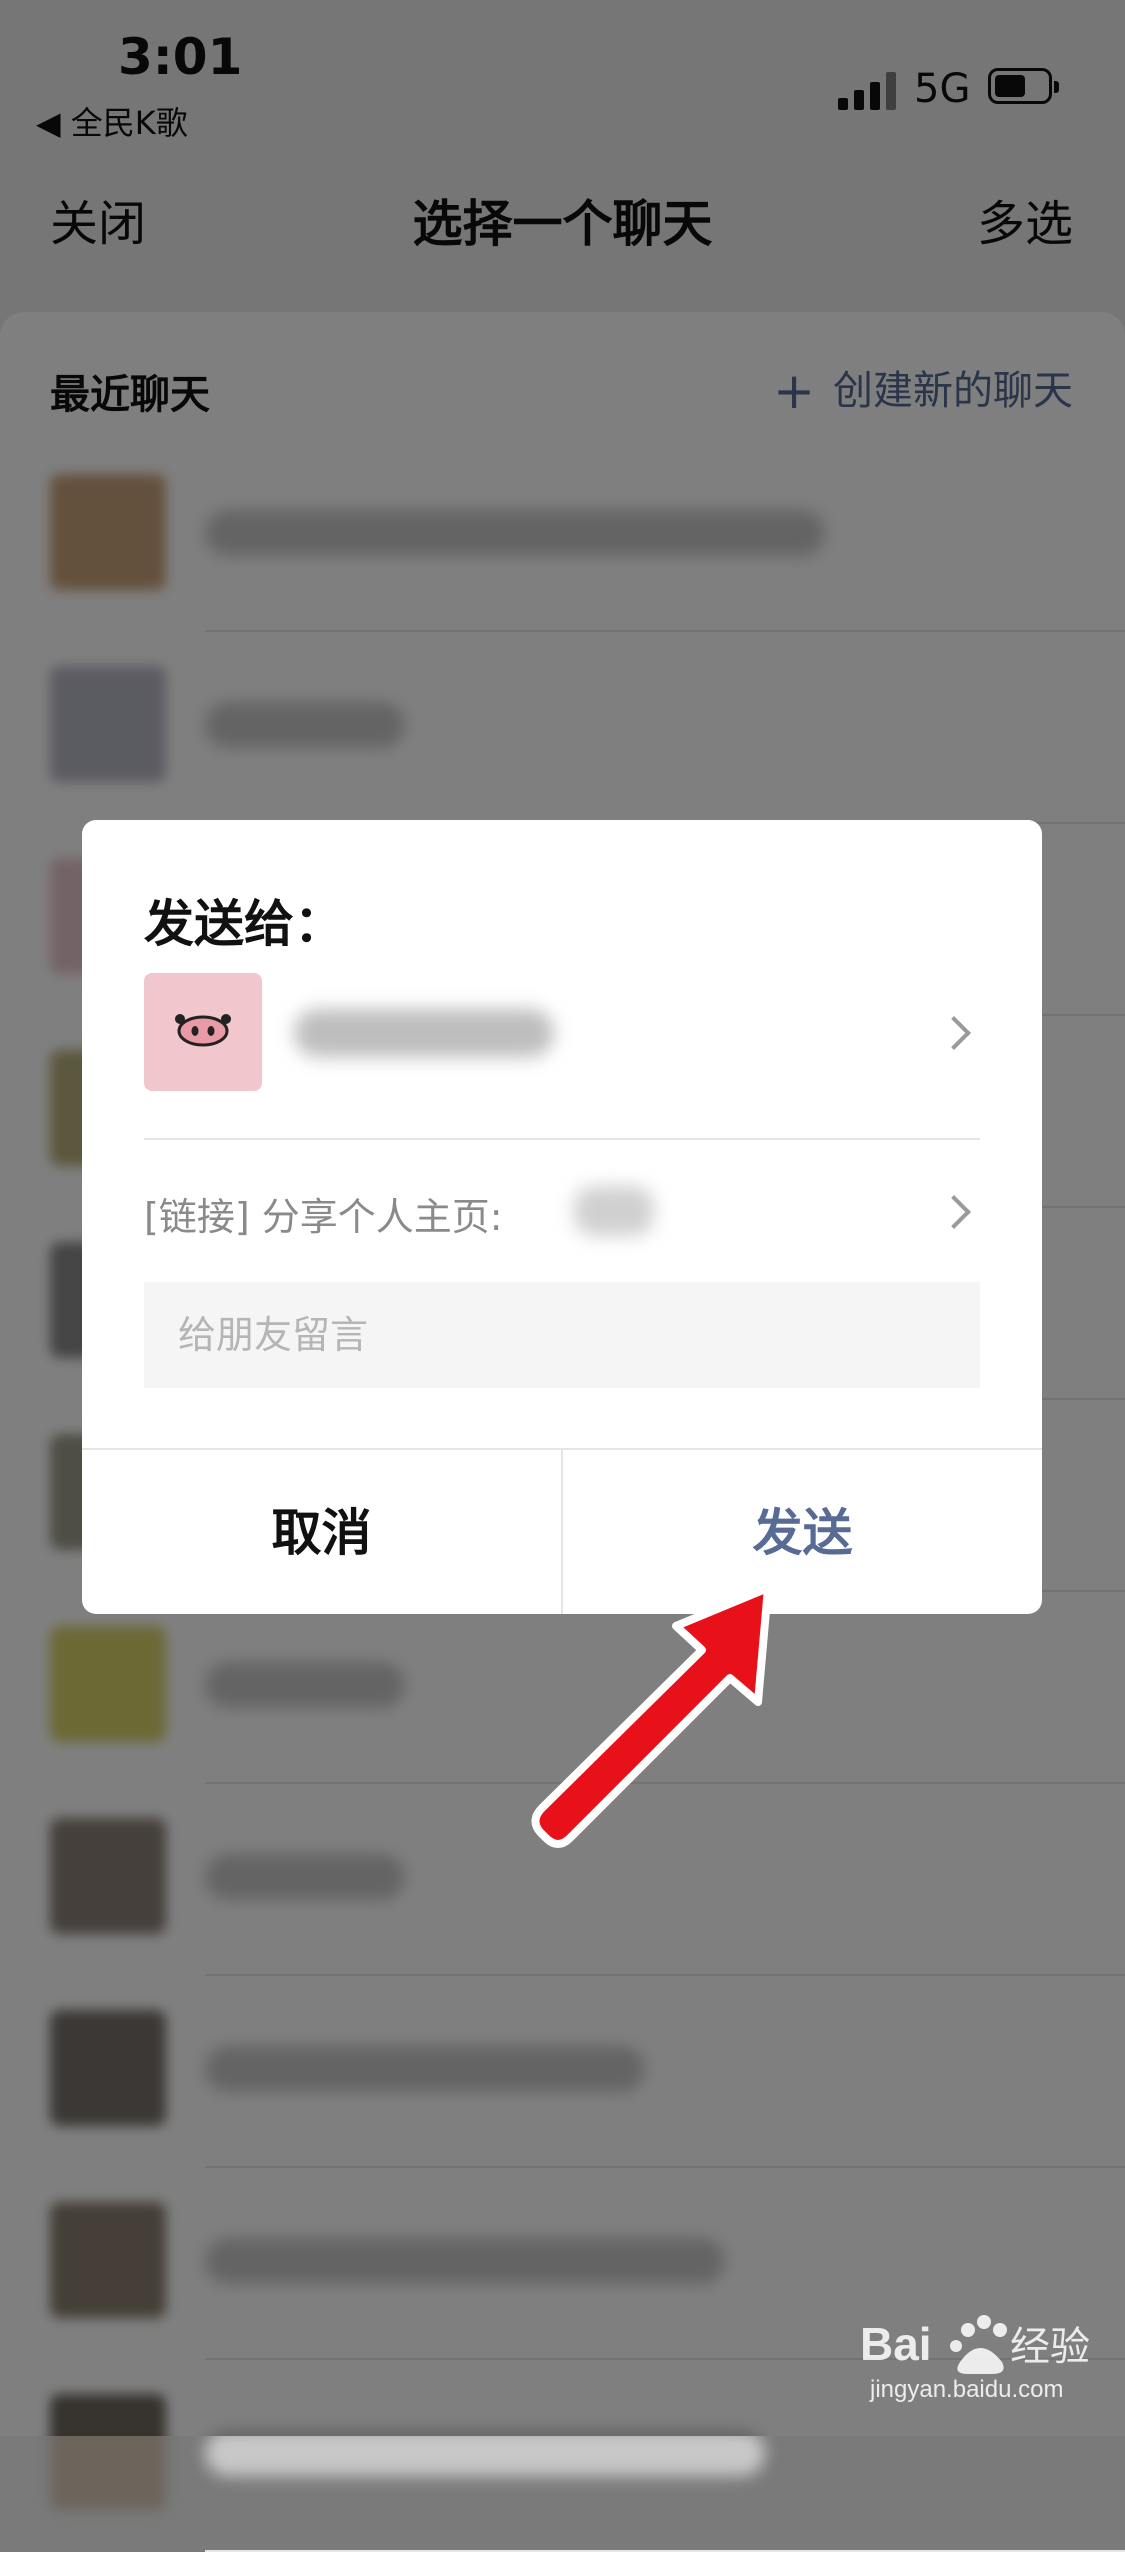  What do you see at coordinates (614, 1211) in the screenshot?
I see `share-name-blurred` at bounding box center [614, 1211].